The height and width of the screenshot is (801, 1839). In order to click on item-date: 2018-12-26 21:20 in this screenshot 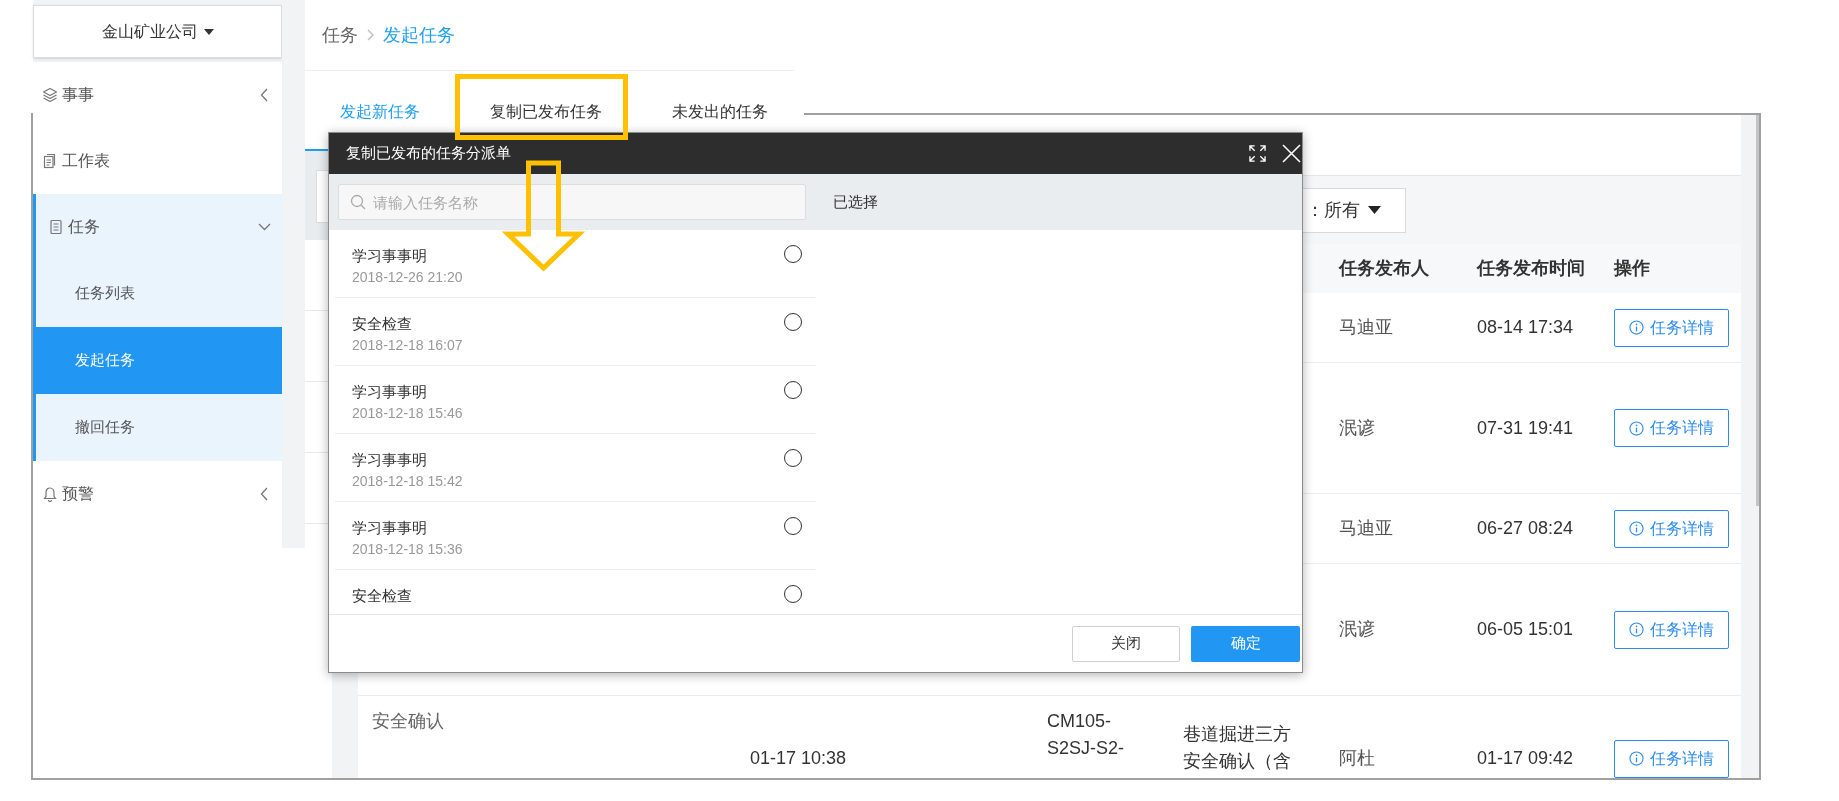, I will do `click(407, 277)`.